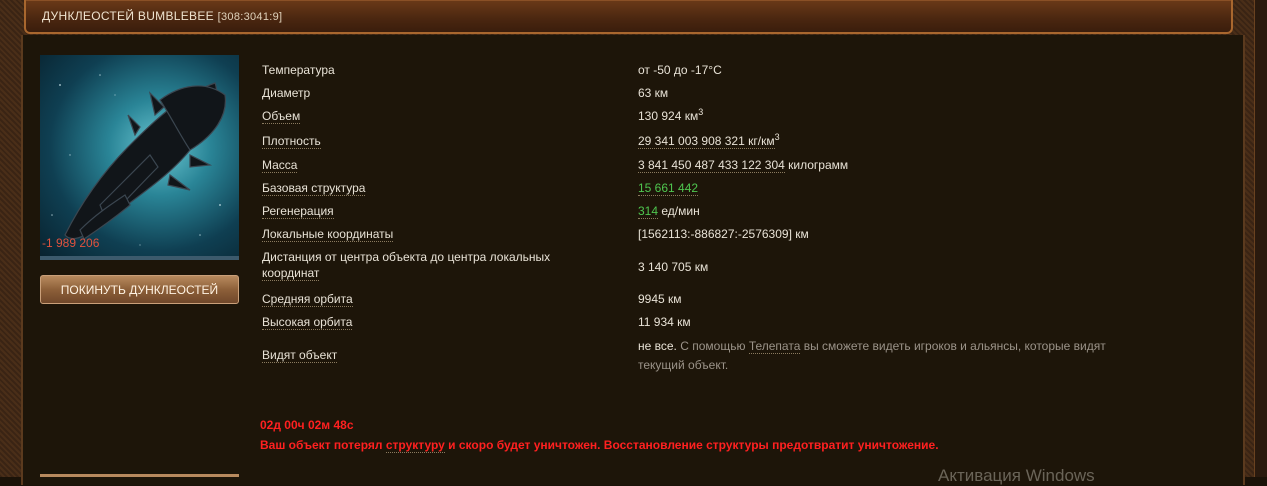  I want to click on value-mid-orbit: 9945 км, so click(660, 299).